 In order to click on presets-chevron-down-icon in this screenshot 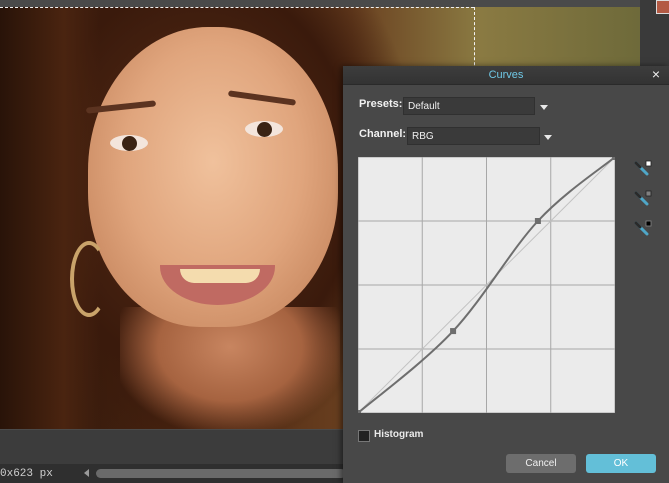, I will do `click(544, 107)`.